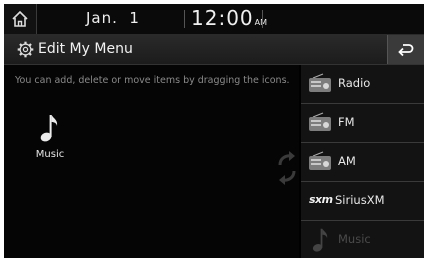 This screenshot has height=262, width=428. Describe the element at coordinates (214, 50) in the screenshot. I see `title-bar: Edit My Menu` at that location.